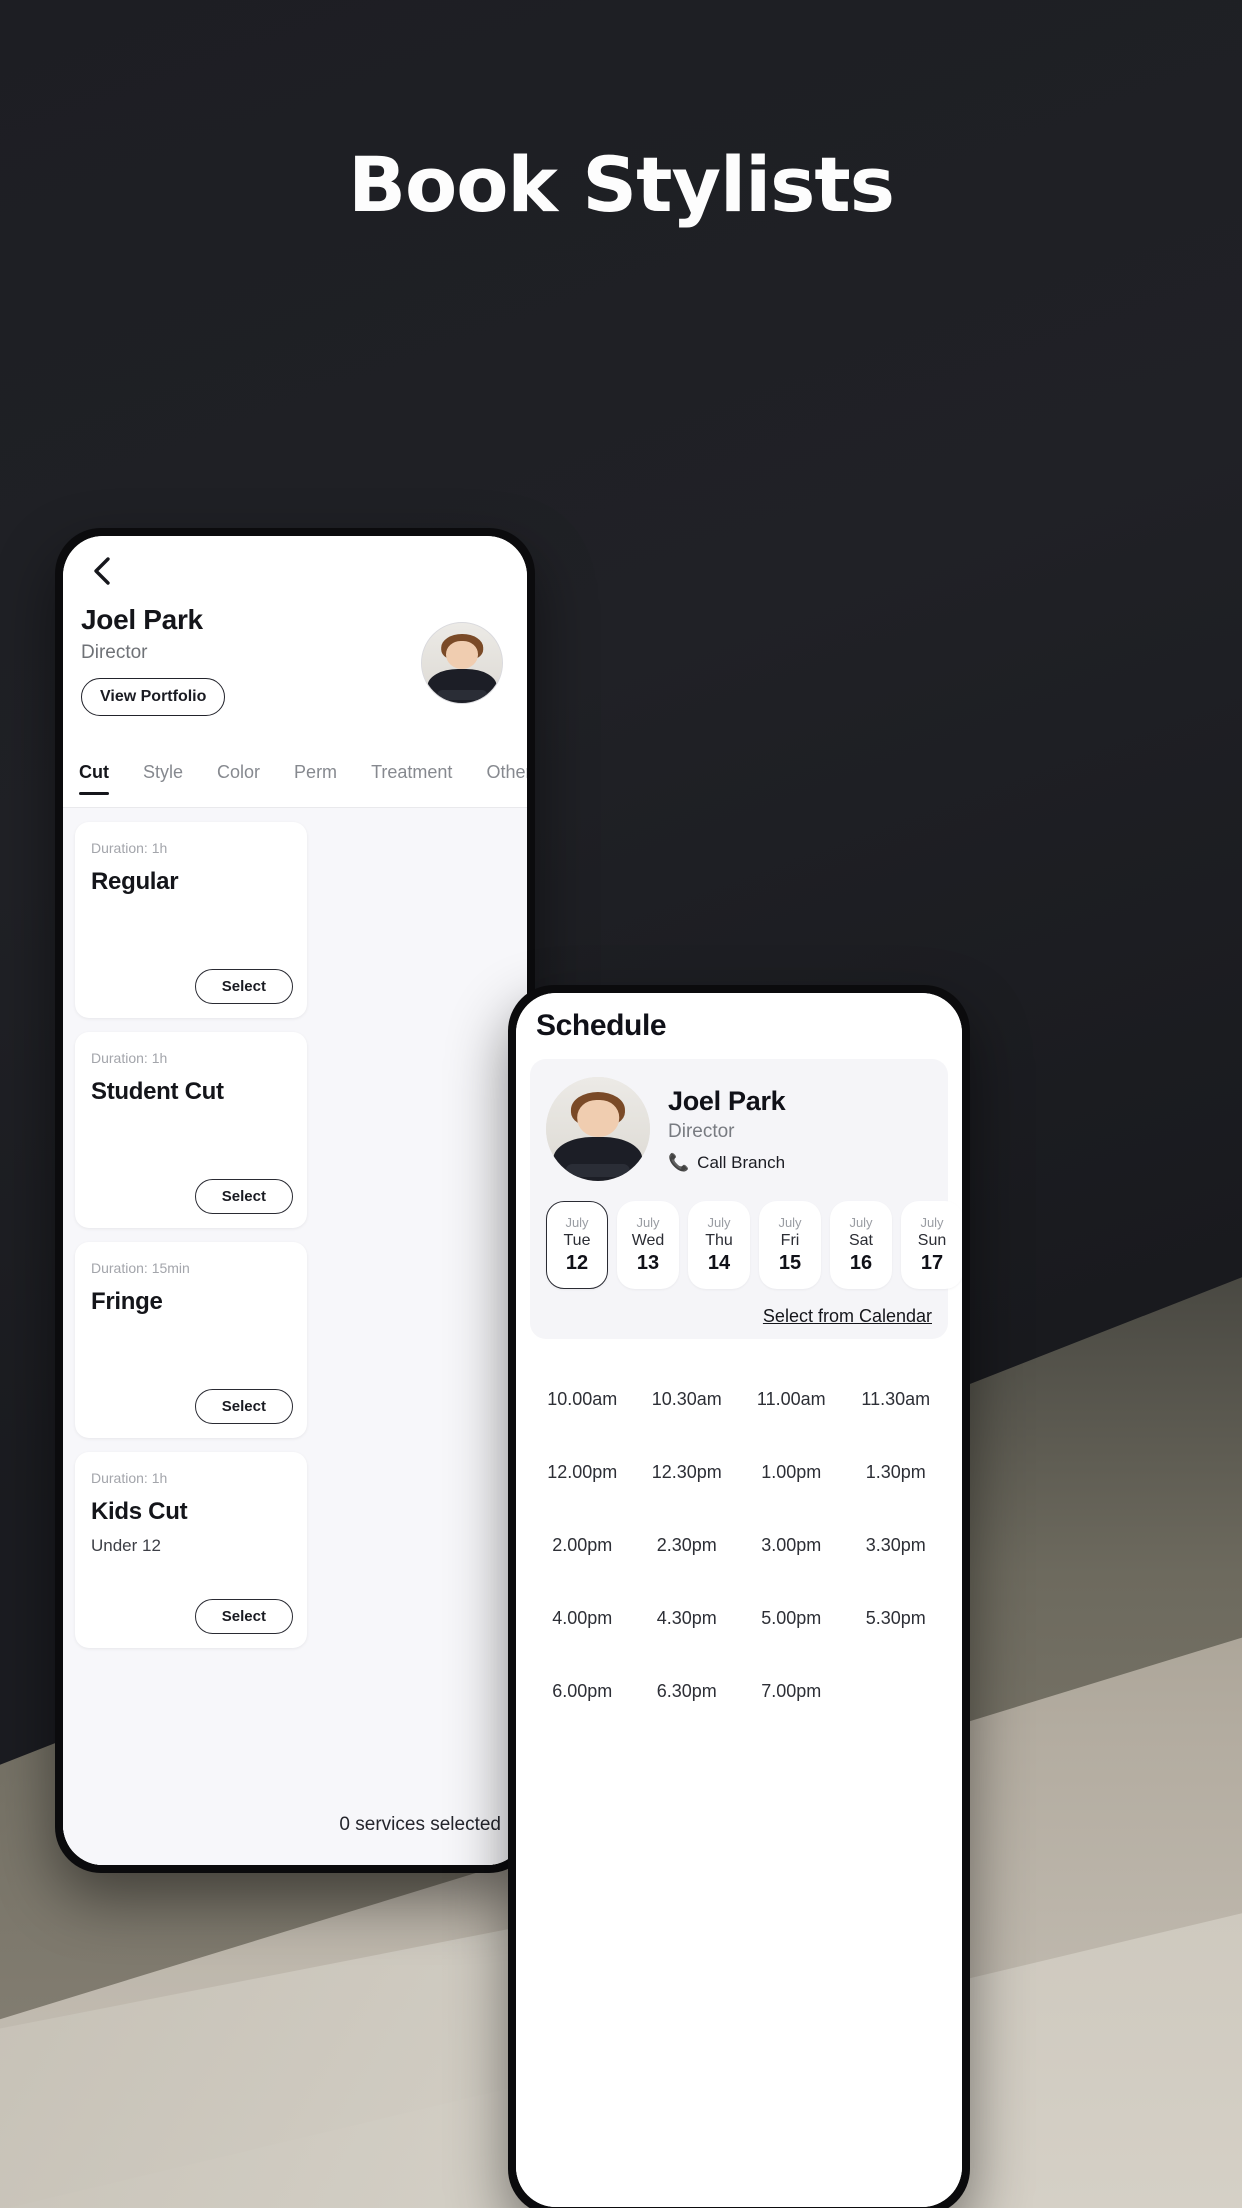 The width and height of the screenshot is (1242, 2208). I want to click on time-slot: 11.30am, so click(896, 1399).